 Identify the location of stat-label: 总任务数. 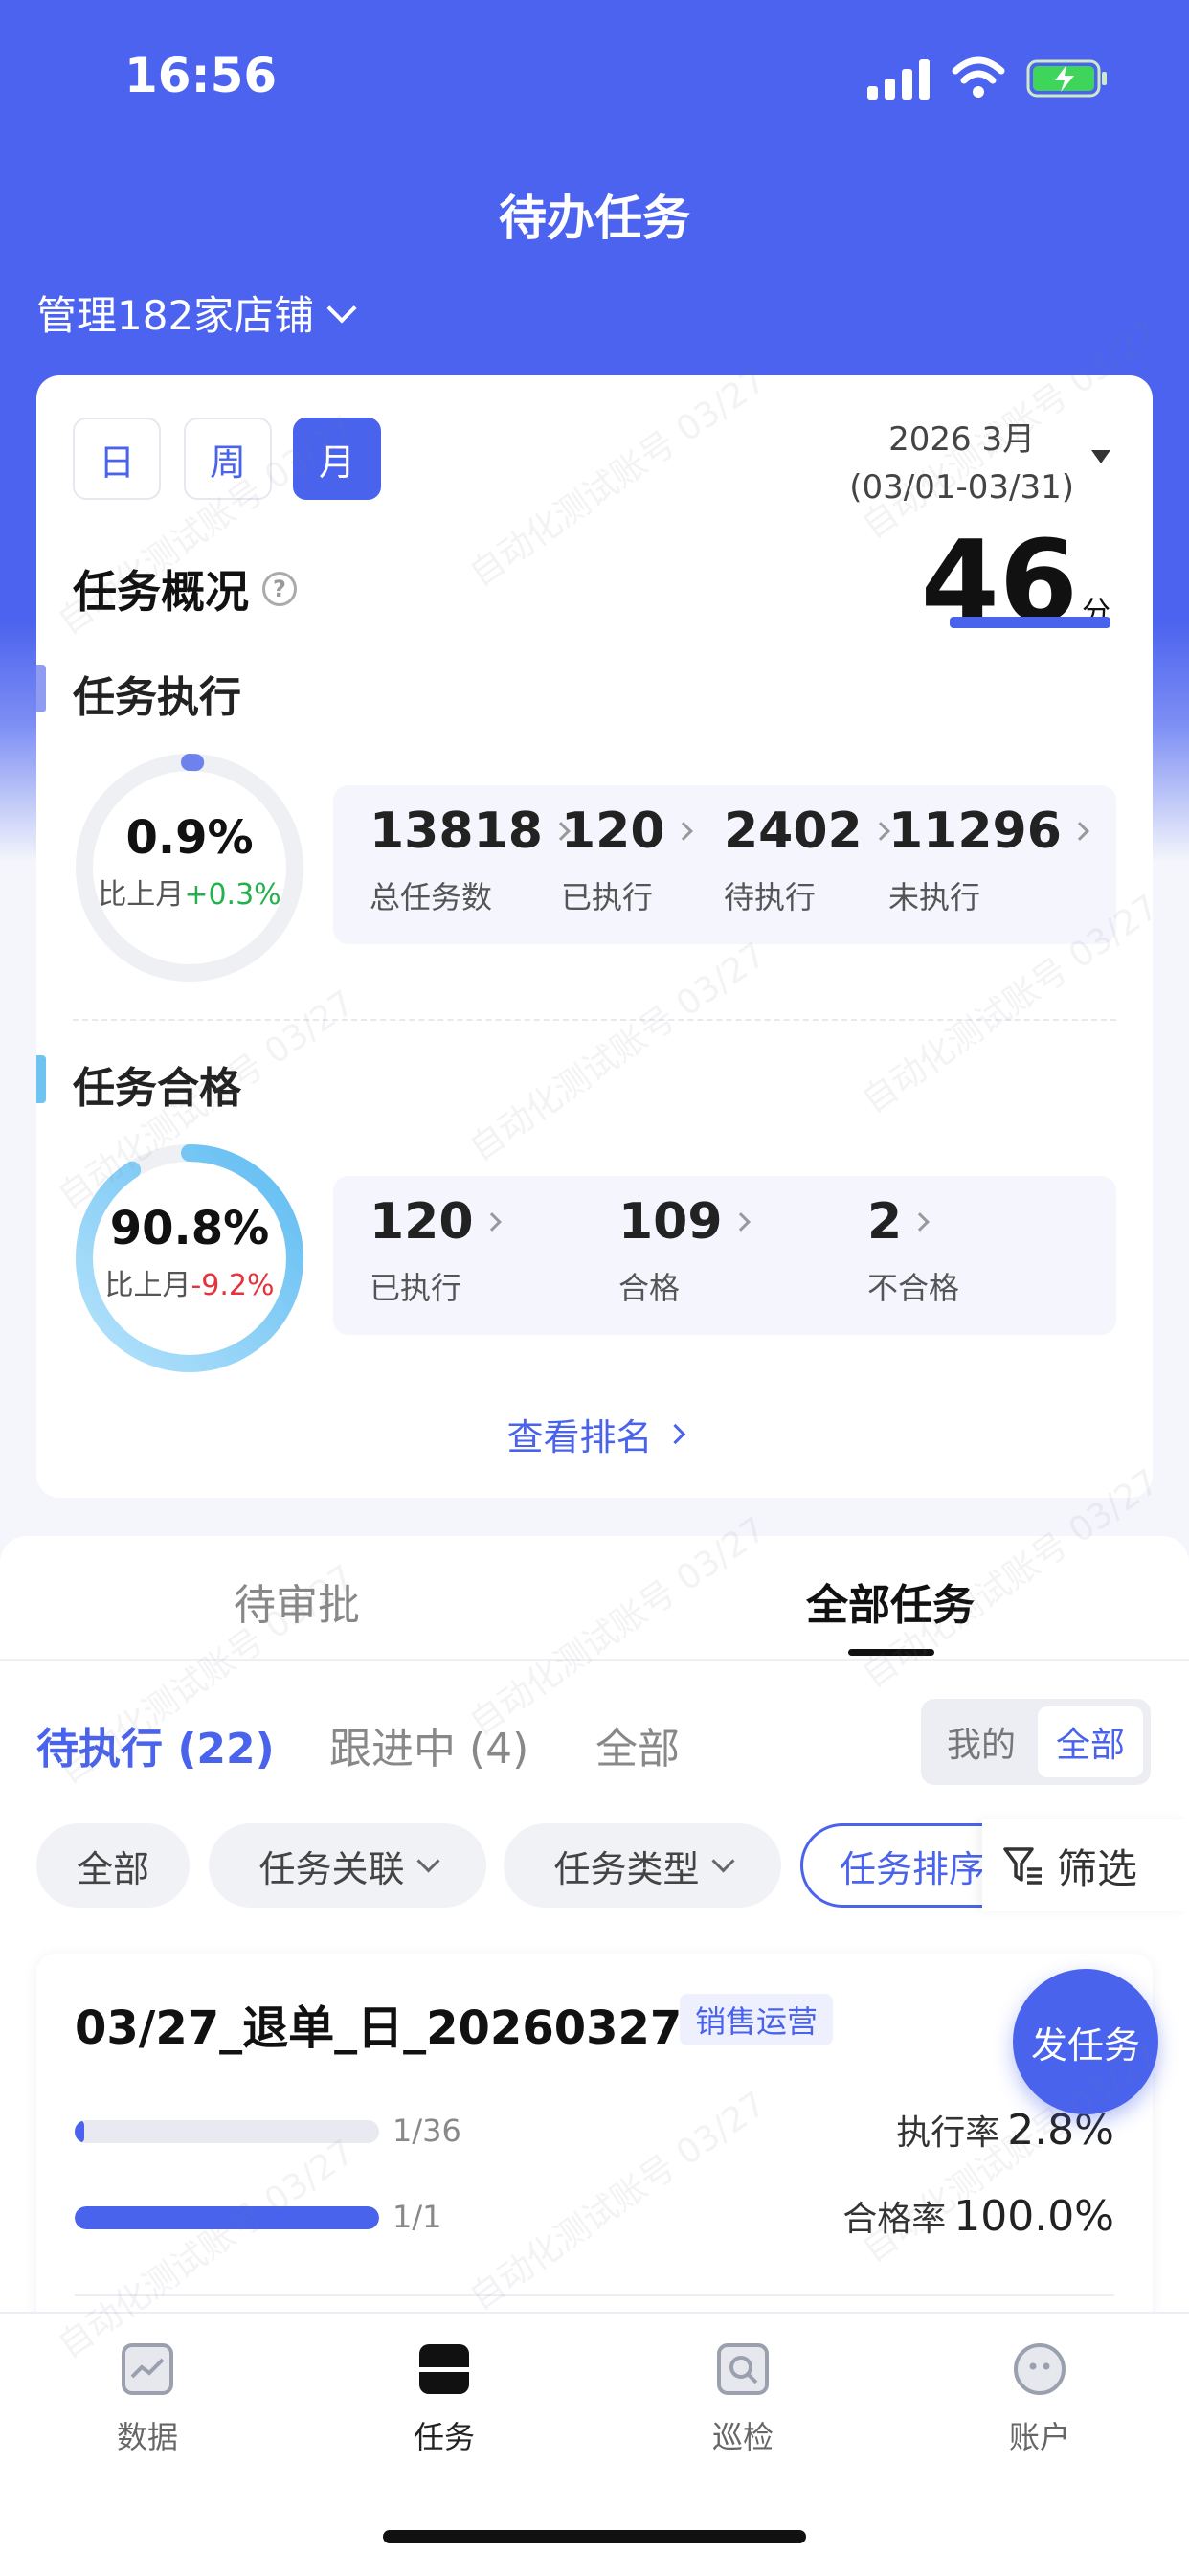
(431, 897).